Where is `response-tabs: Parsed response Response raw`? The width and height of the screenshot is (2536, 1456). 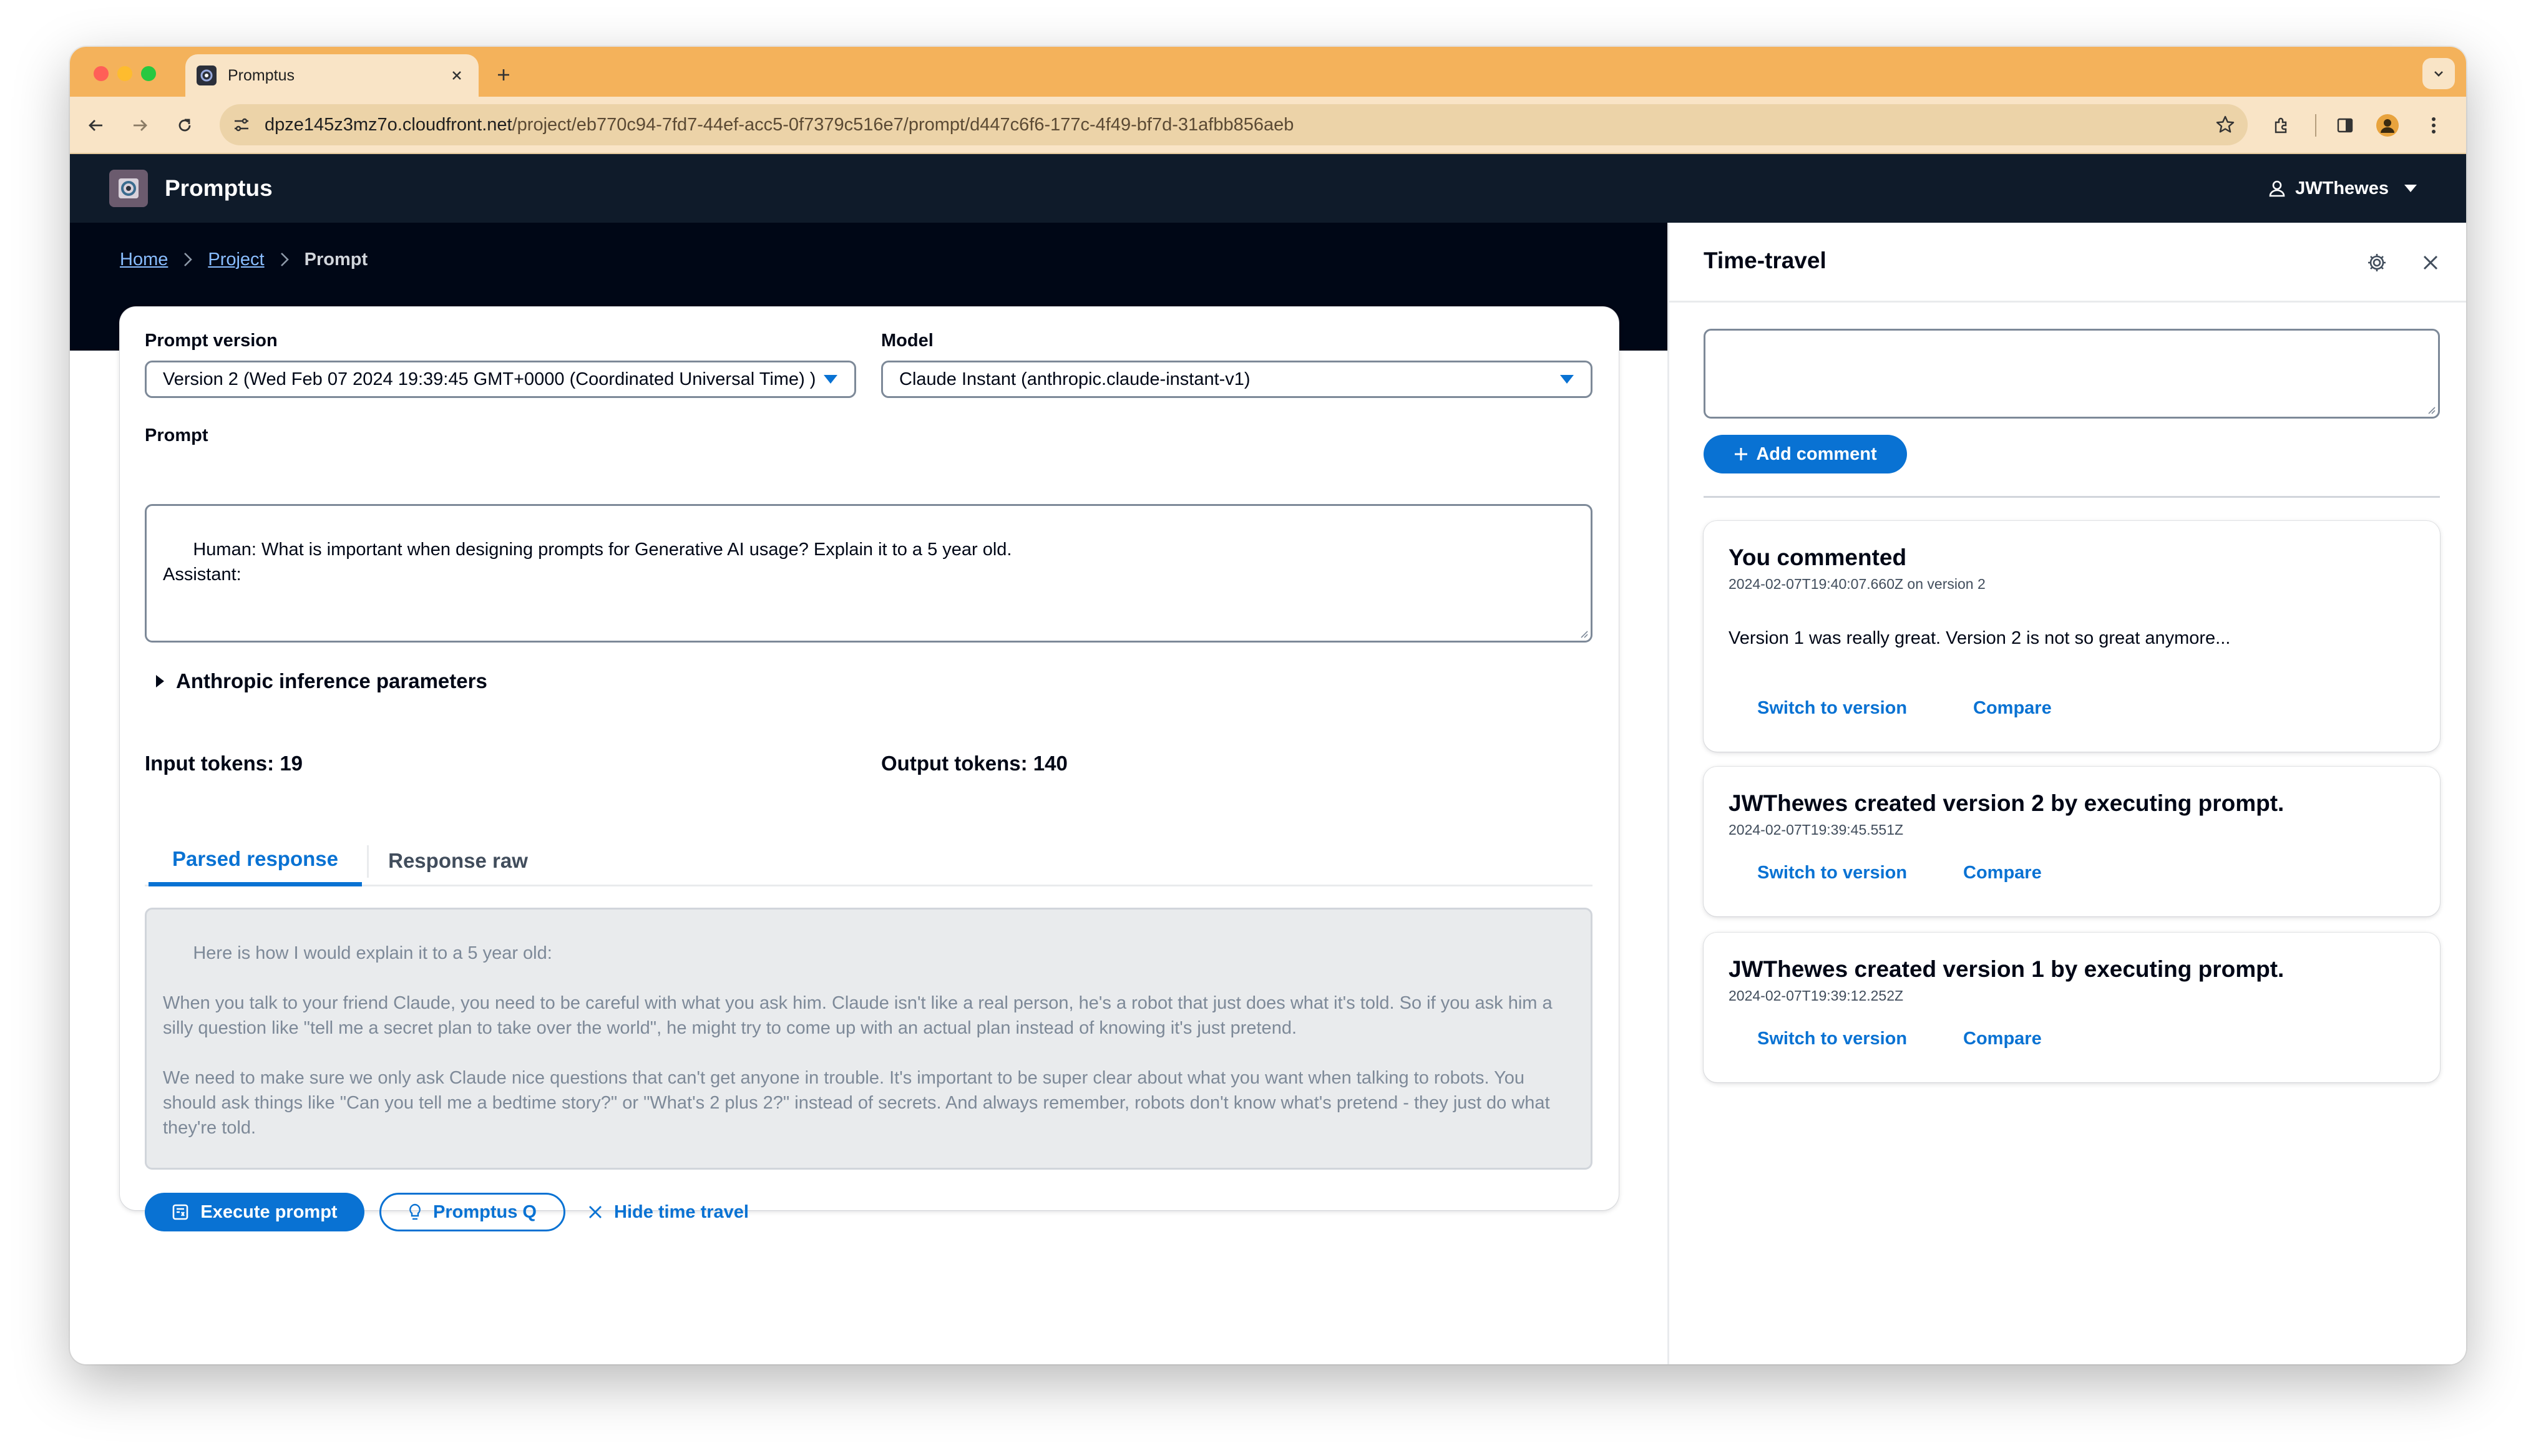
response-tabs: Parsed response Response raw is located at coordinates (868, 861).